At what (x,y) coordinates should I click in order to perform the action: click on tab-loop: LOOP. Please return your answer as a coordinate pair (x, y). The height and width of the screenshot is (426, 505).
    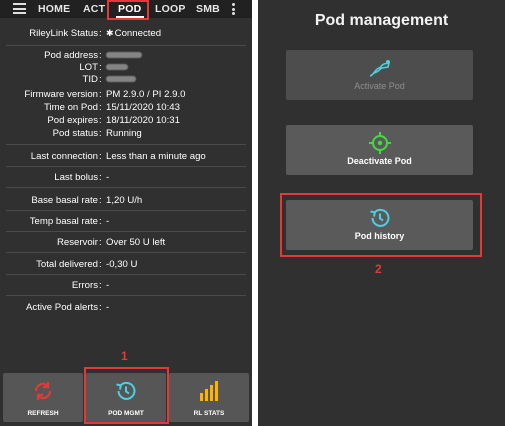
    Looking at the image, I should click on (170, 9).